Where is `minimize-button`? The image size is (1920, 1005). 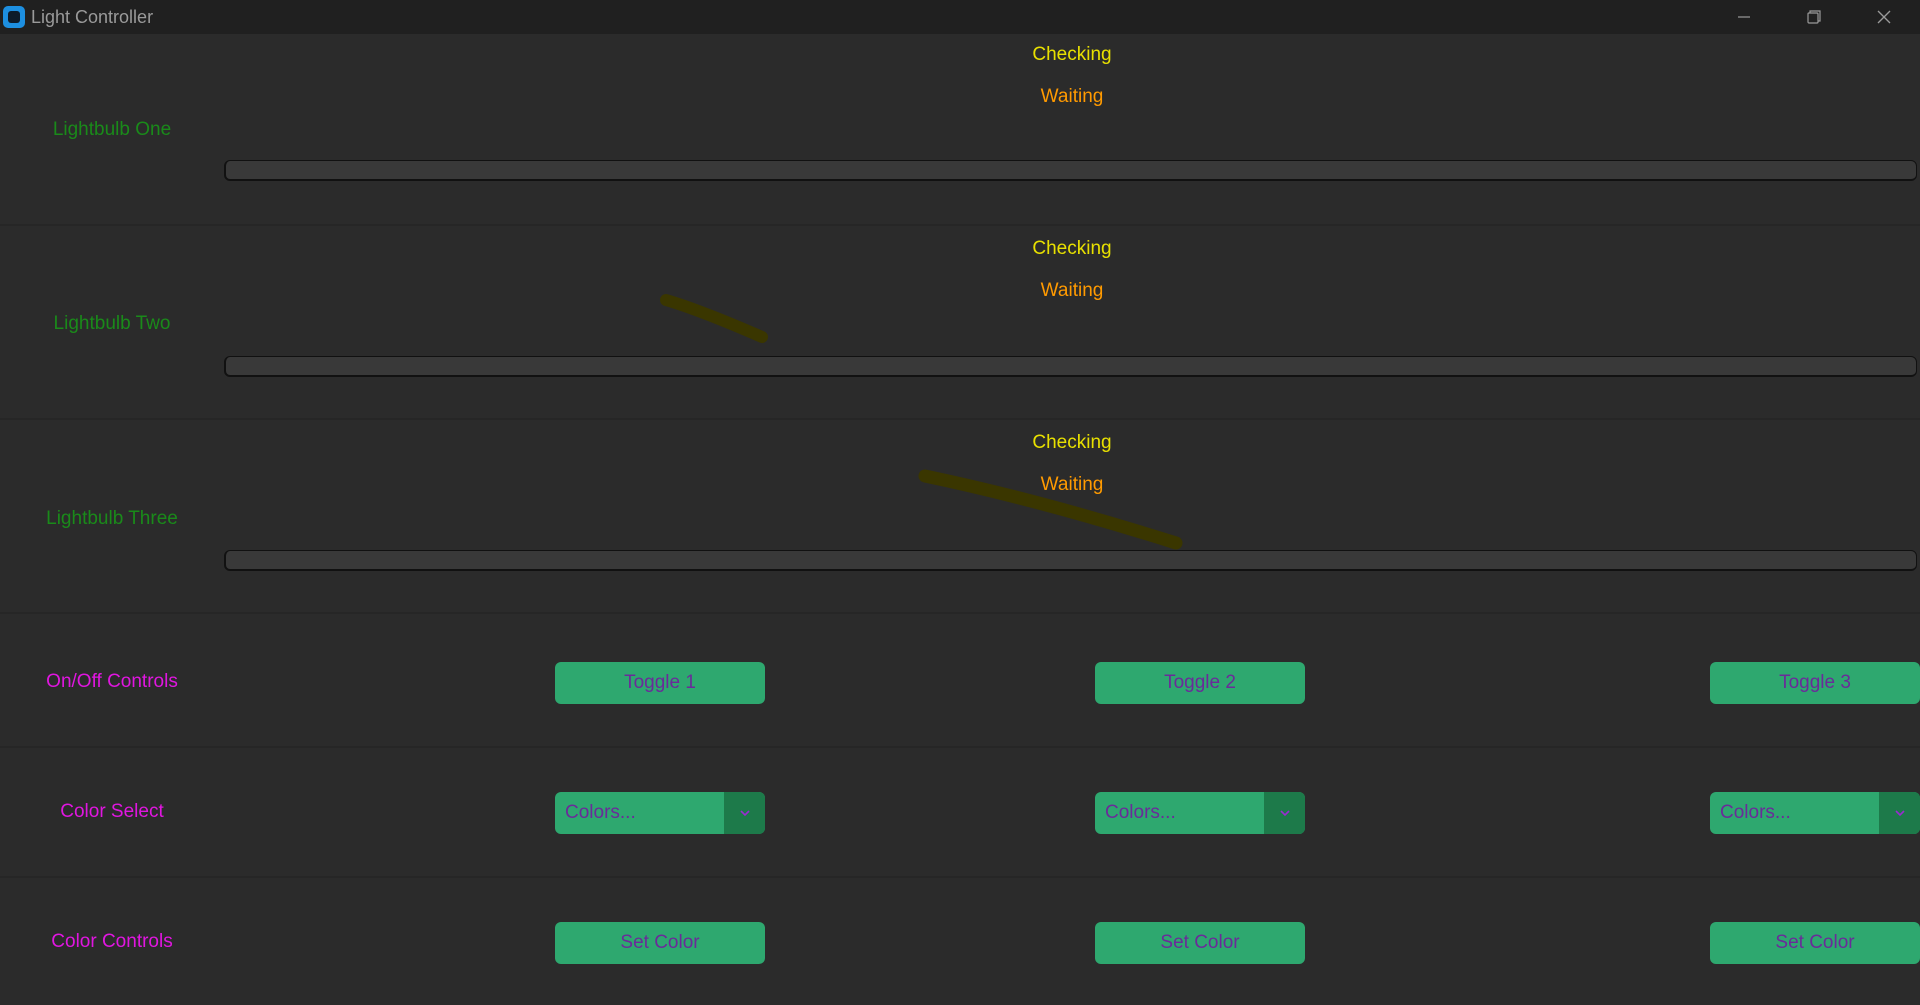 minimize-button is located at coordinates (1744, 17).